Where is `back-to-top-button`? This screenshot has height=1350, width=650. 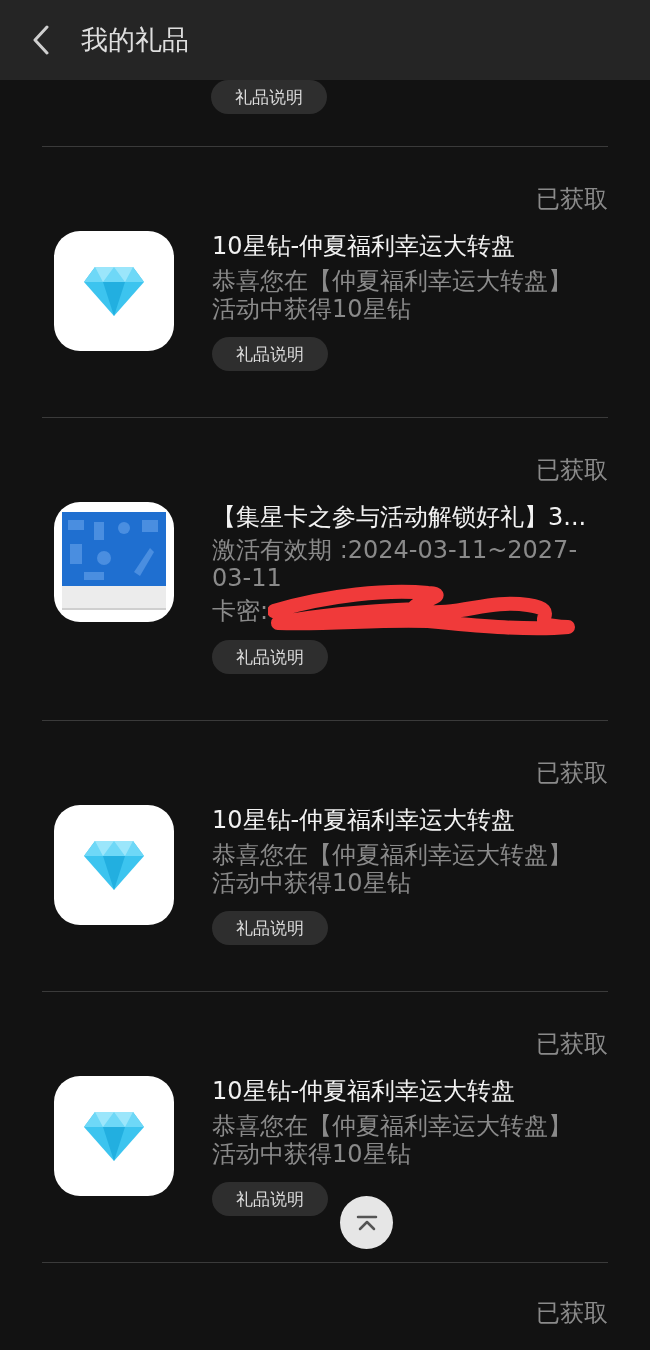
back-to-top-button is located at coordinates (366, 1222).